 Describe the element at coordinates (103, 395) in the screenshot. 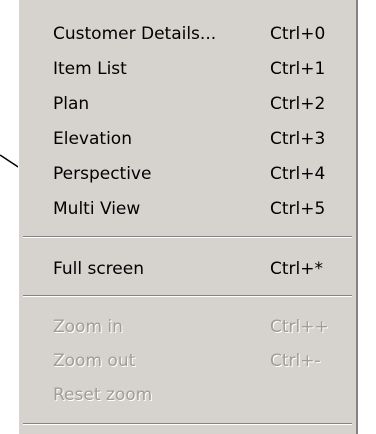

I see `menu-item-label: Reset zoom` at that location.